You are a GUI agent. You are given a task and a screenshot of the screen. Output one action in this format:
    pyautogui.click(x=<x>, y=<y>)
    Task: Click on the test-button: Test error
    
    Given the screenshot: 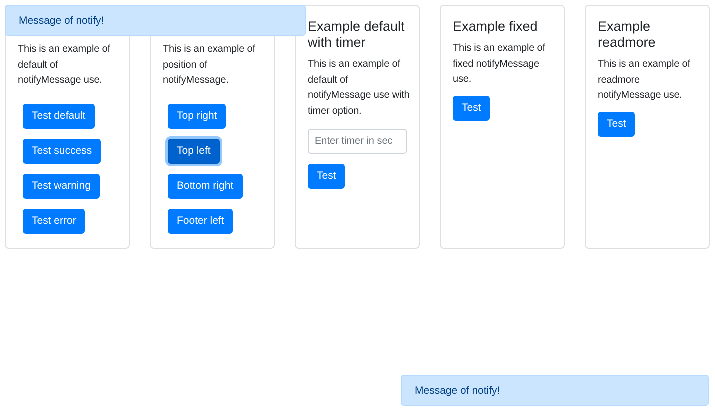 What is the action you would take?
    pyautogui.click(x=54, y=221)
    